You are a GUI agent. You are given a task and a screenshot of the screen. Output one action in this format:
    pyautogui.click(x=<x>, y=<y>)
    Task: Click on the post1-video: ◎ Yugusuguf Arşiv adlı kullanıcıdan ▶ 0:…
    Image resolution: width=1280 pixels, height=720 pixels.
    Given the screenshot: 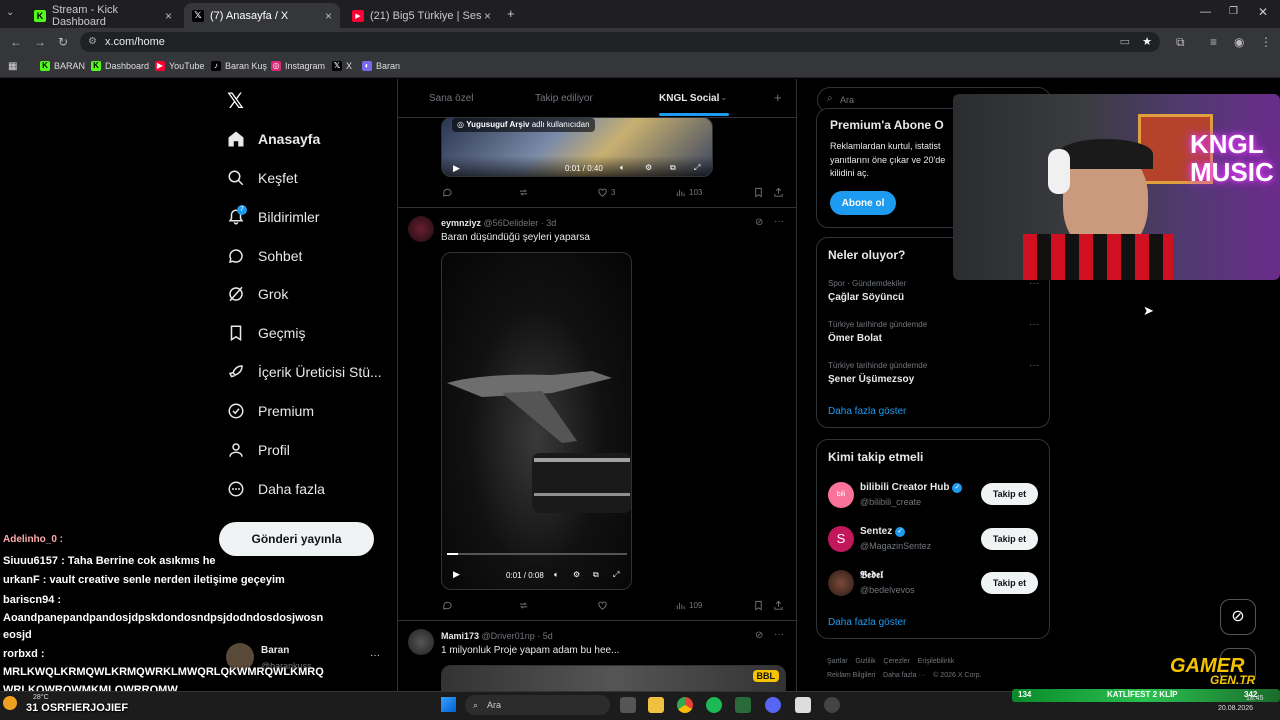 What is the action you would take?
    pyautogui.click(x=577, y=147)
    